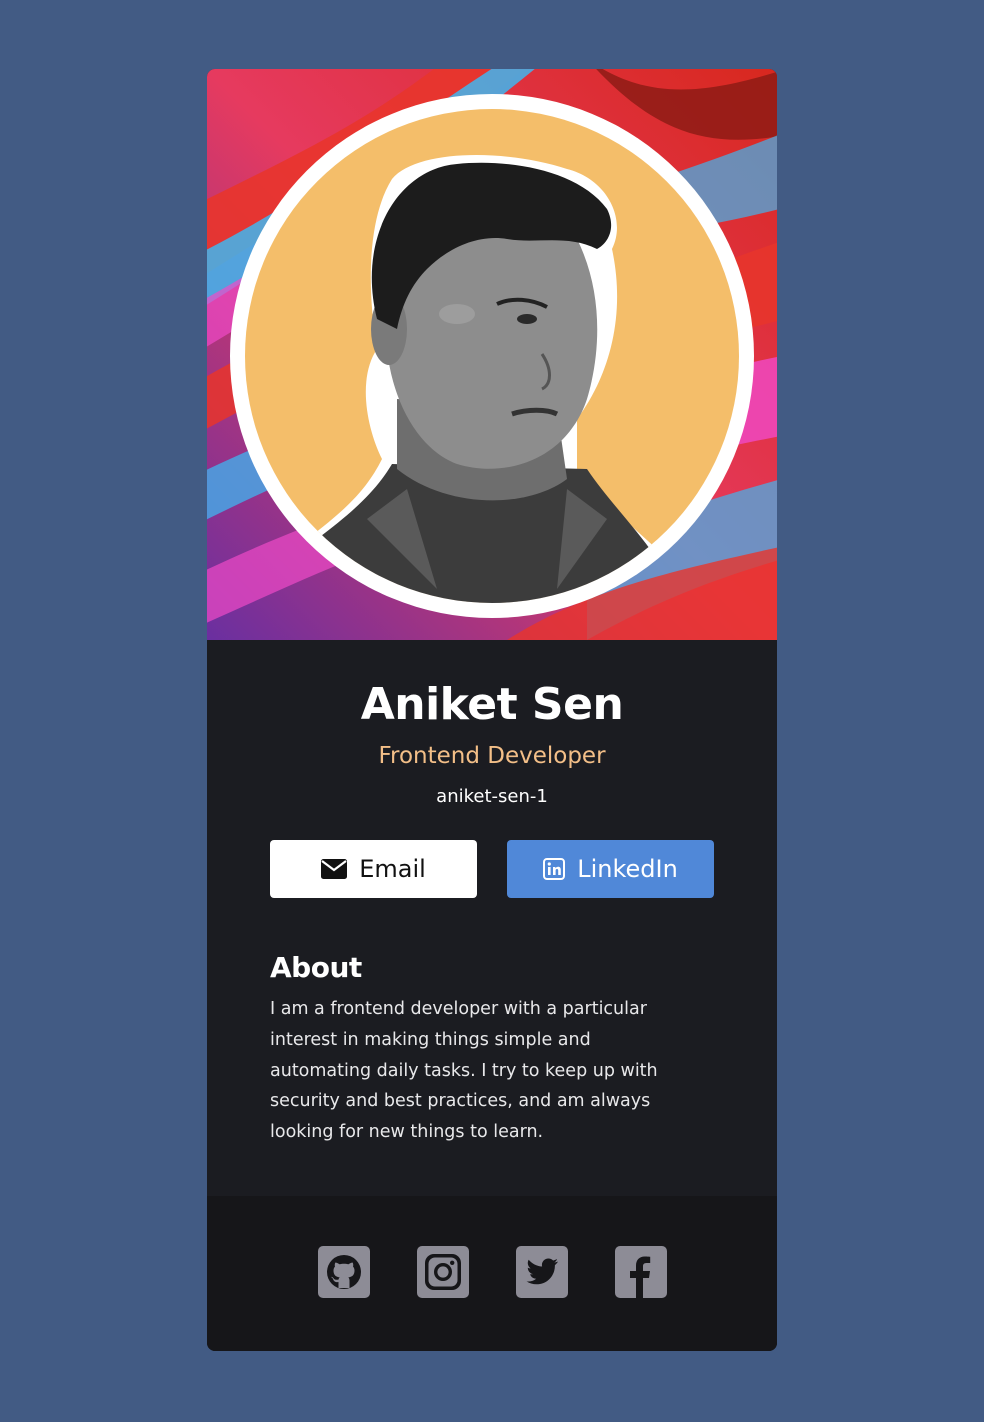 Image resolution: width=984 pixels, height=1422 pixels. Describe the element at coordinates (641, 1272) in the screenshot. I see `facebook-icon` at that location.